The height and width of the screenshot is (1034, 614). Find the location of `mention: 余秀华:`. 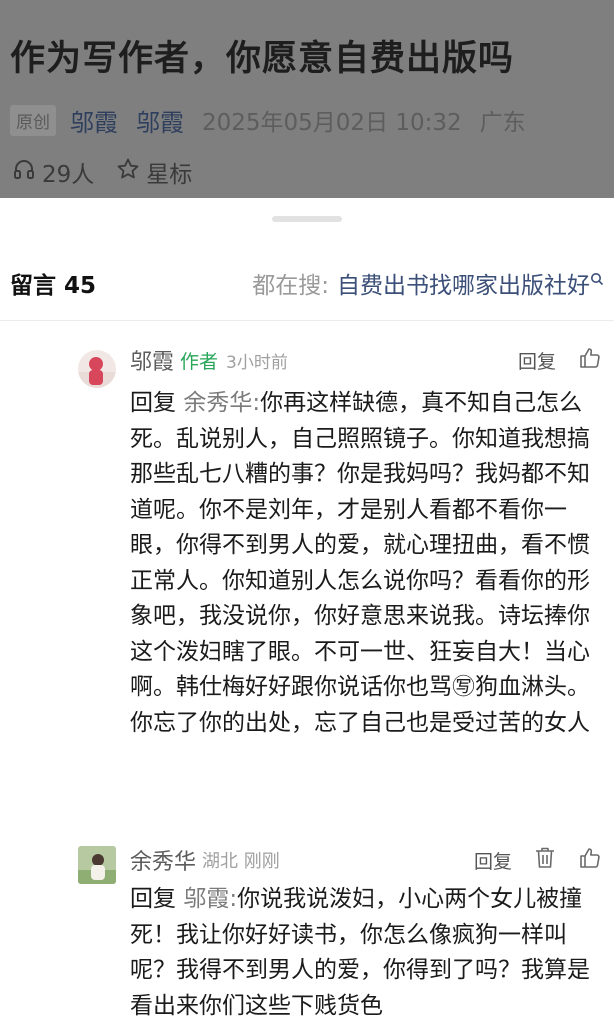

mention: 余秀华: is located at coordinates (221, 403).